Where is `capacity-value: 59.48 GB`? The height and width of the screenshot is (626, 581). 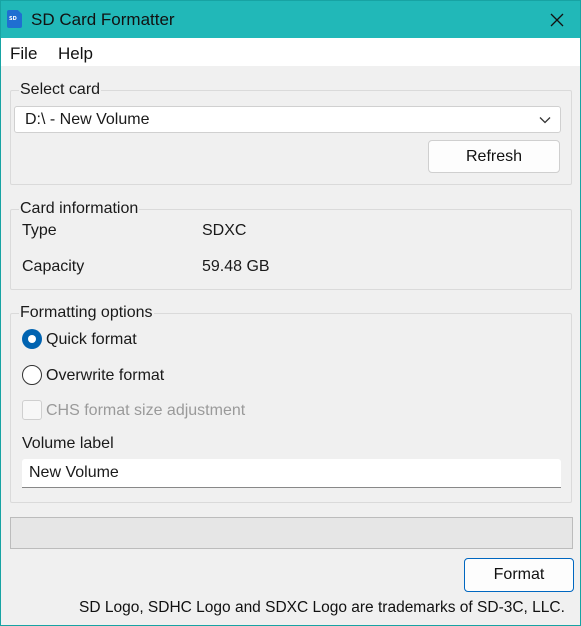 capacity-value: 59.48 GB is located at coordinates (236, 266).